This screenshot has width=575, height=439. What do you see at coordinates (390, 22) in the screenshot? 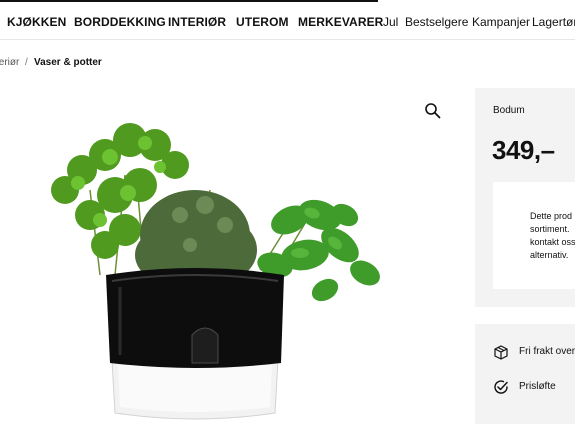
I see `nav-item-jul: Jul` at bounding box center [390, 22].